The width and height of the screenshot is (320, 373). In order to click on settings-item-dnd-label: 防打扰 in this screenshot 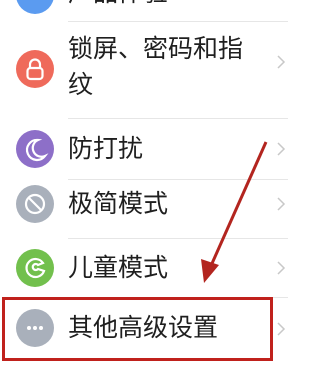, I will do `click(106, 148)`.